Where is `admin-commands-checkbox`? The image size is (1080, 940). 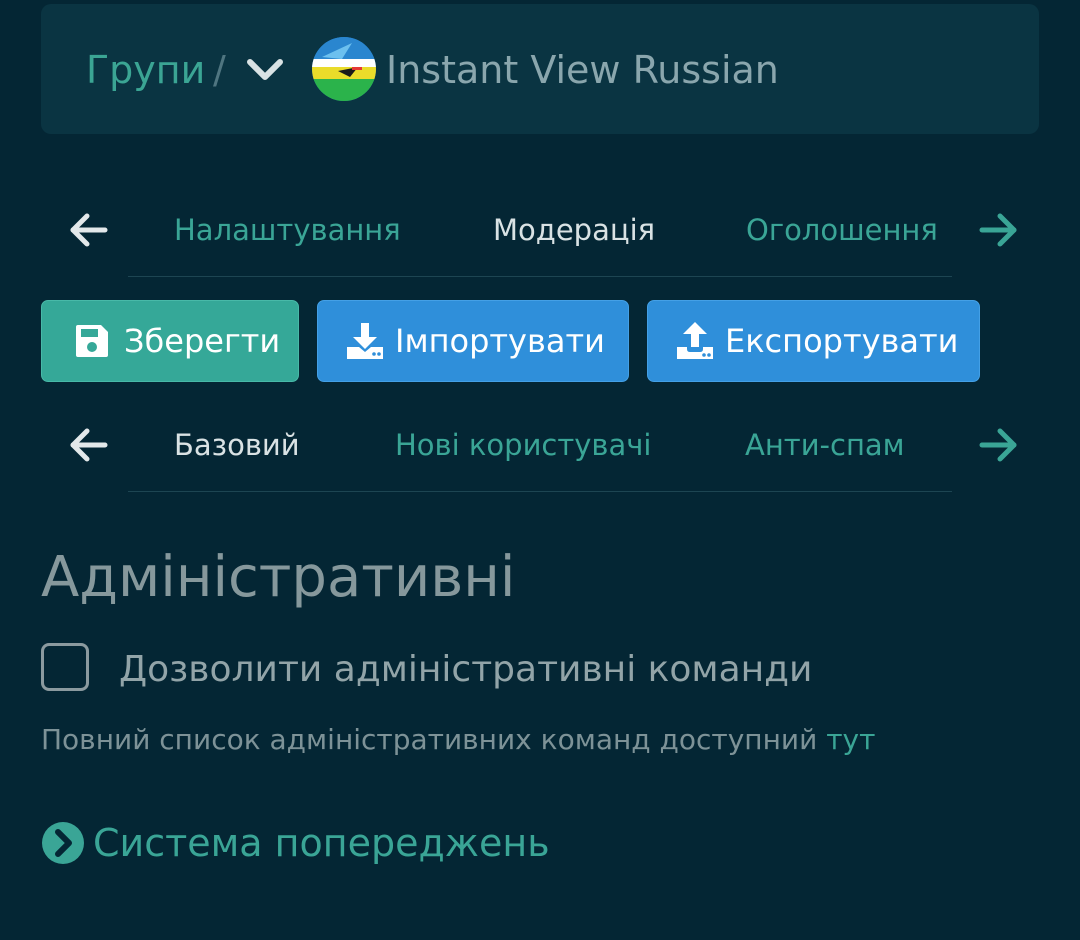 admin-commands-checkbox is located at coordinates (65, 667).